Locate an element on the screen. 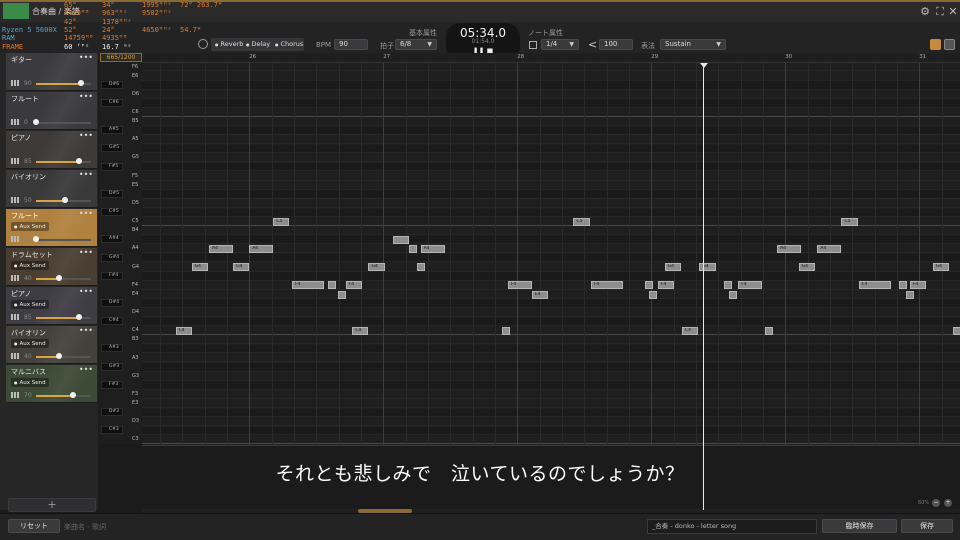 The image size is (960, 540). black-key: D#3 is located at coordinates (112, 412).